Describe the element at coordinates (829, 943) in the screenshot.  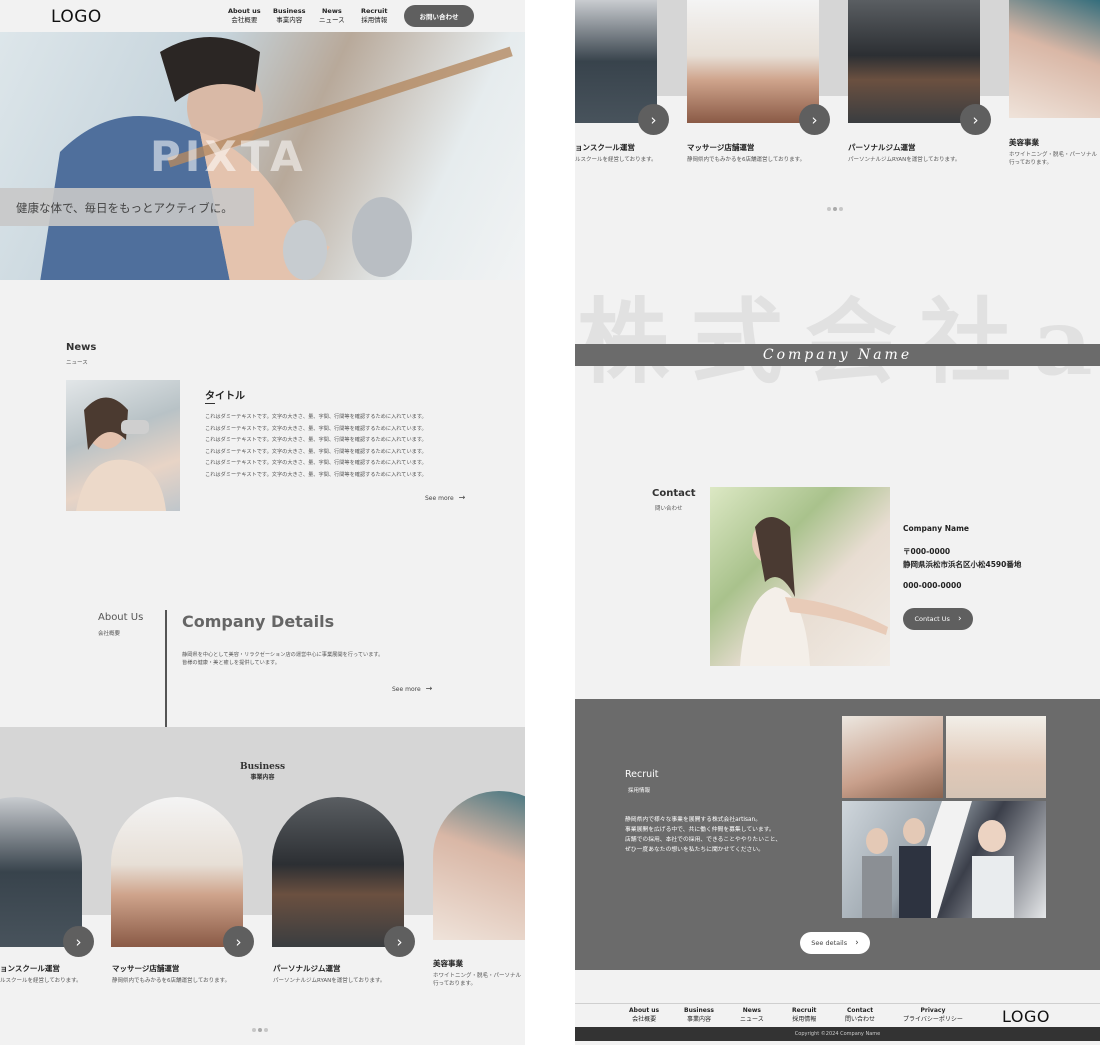
I see `recruit-see-details-label: See details` at that location.